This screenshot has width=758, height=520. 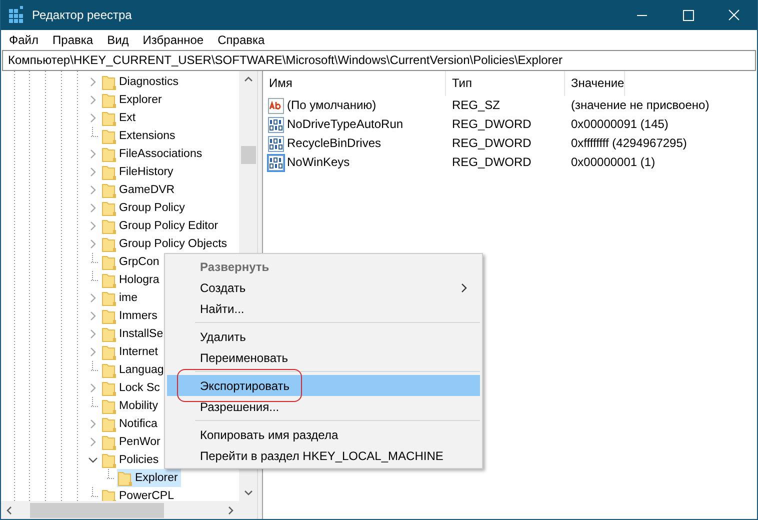 What do you see at coordinates (82, 15) in the screenshot?
I see `window-title: Редактор реестра` at bounding box center [82, 15].